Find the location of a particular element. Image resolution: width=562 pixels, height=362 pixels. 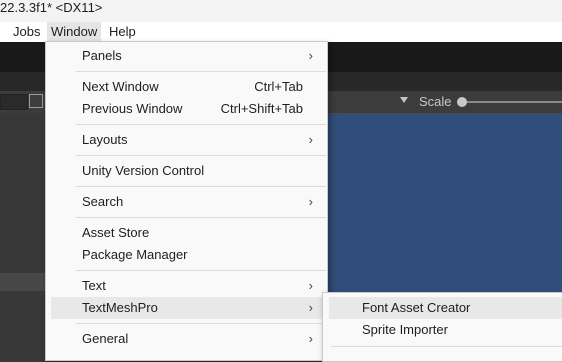

menu-item-unity-version-control: Unity Version Control is located at coordinates (187, 171).